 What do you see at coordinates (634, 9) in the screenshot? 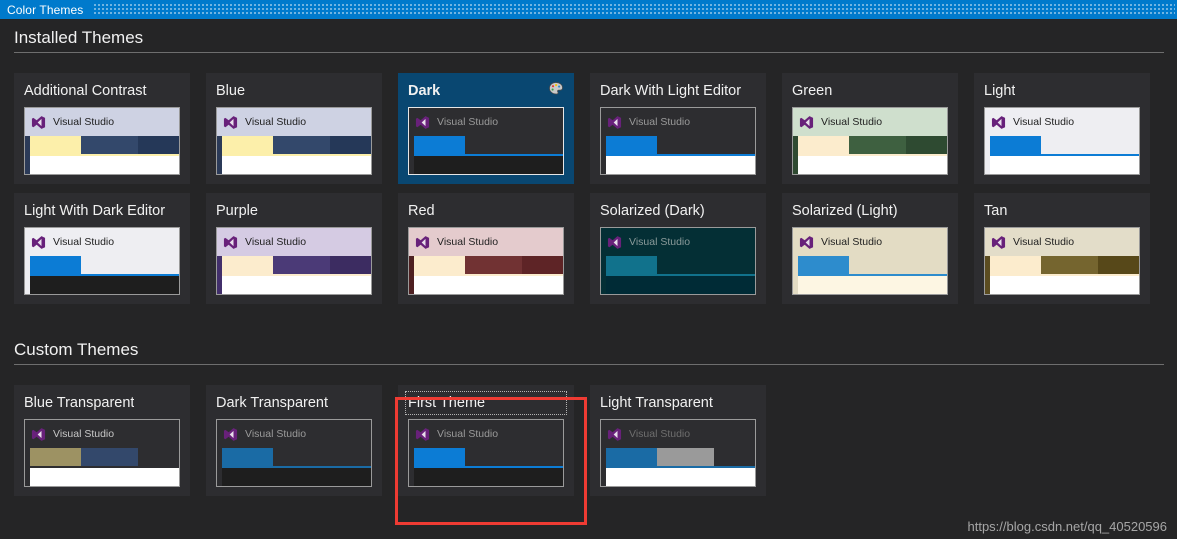
I see `dotted-grip-icon` at bounding box center [634, 9].